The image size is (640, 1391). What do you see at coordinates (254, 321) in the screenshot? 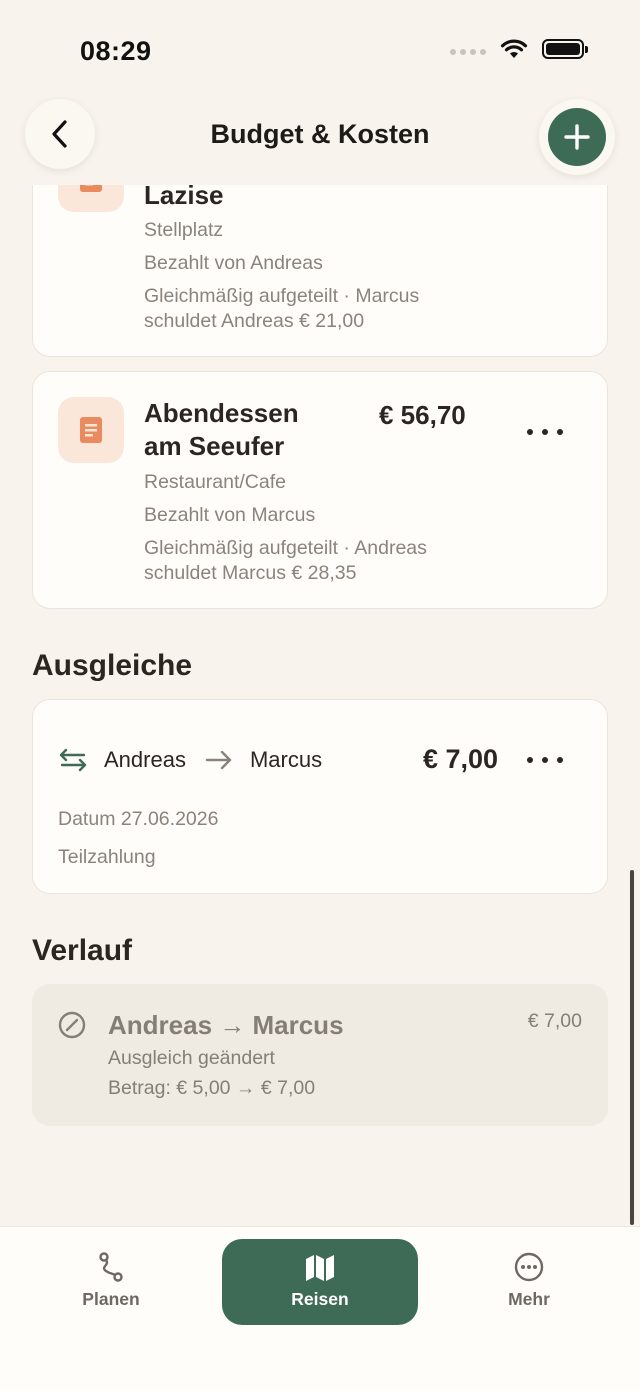
I see `expense-split-owed: schuldet Andreas € 21,00` at bounding box center [254, 321].